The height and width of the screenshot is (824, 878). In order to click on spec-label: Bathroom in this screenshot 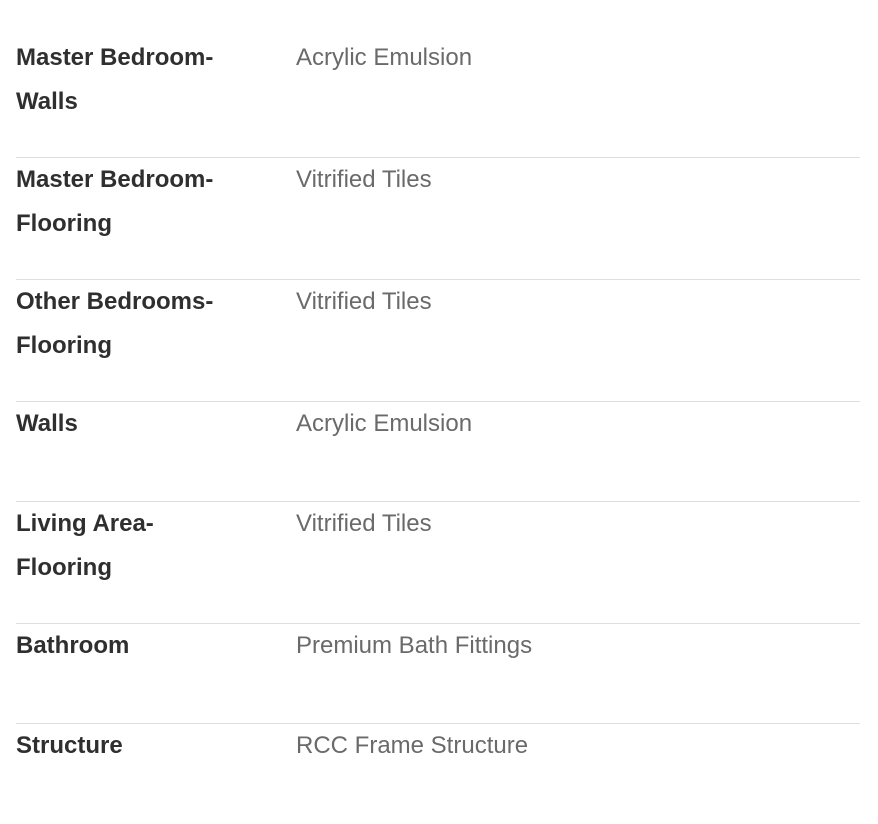, I will do `click(73, 645)`.